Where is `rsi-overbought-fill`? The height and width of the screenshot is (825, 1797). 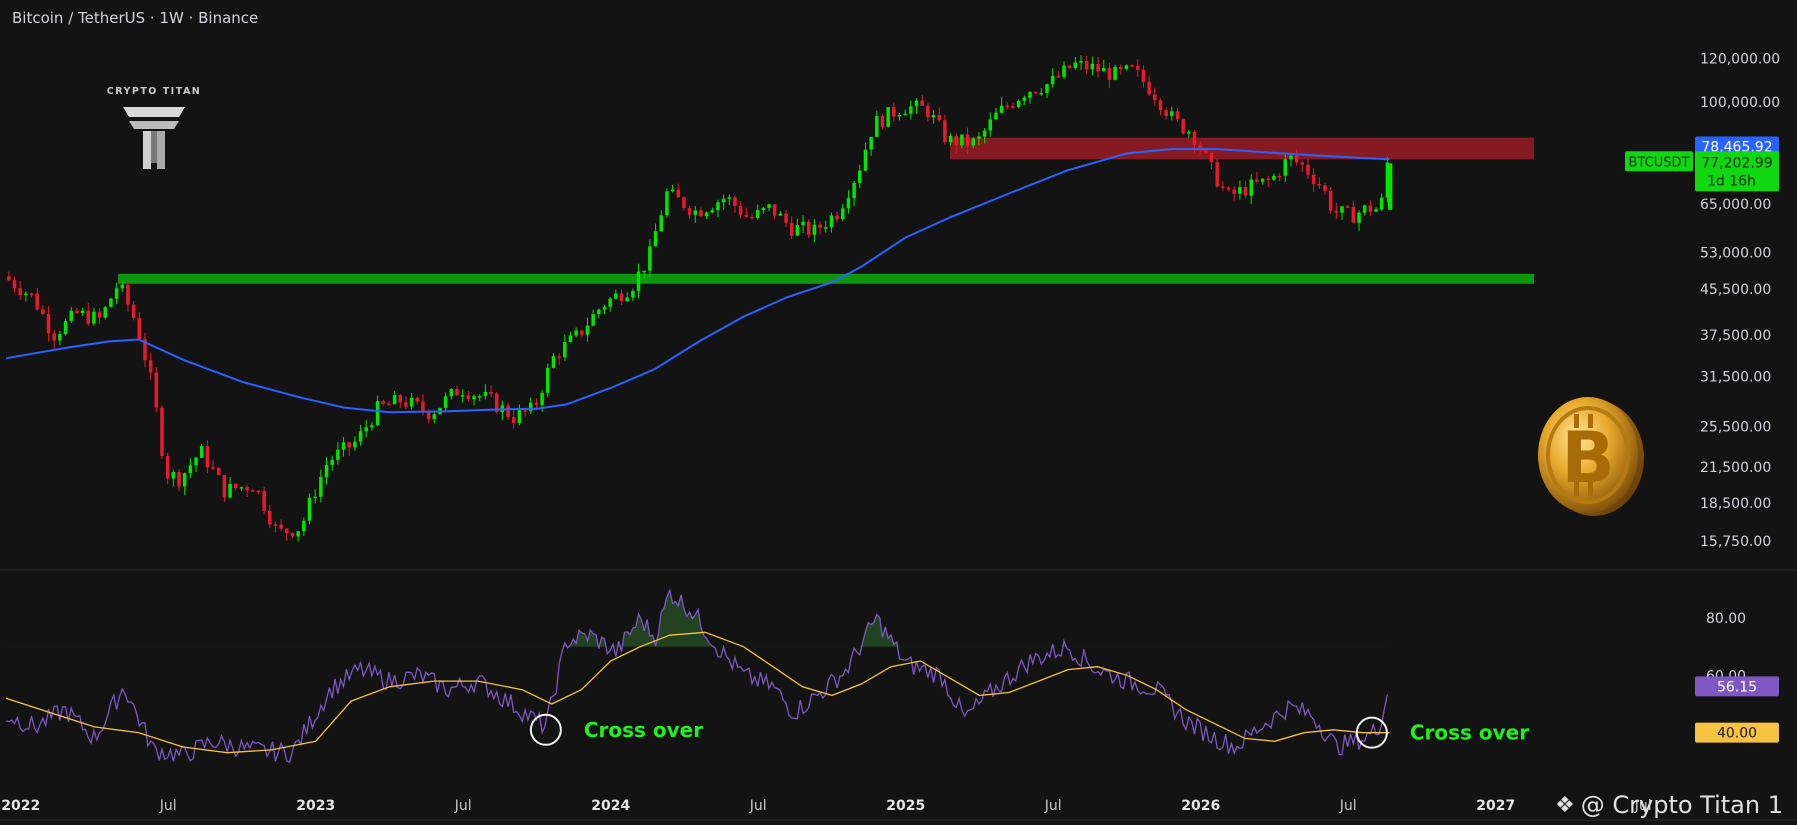 rsi-overbought-fill is located at coordinates (697, 618).